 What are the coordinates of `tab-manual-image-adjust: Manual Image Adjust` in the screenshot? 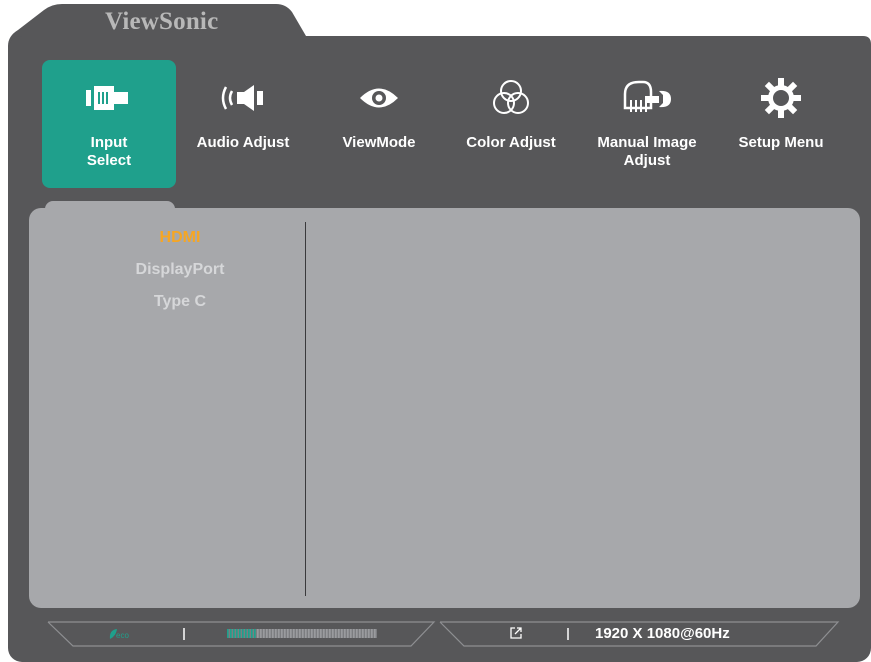 It's located at (647, 124).